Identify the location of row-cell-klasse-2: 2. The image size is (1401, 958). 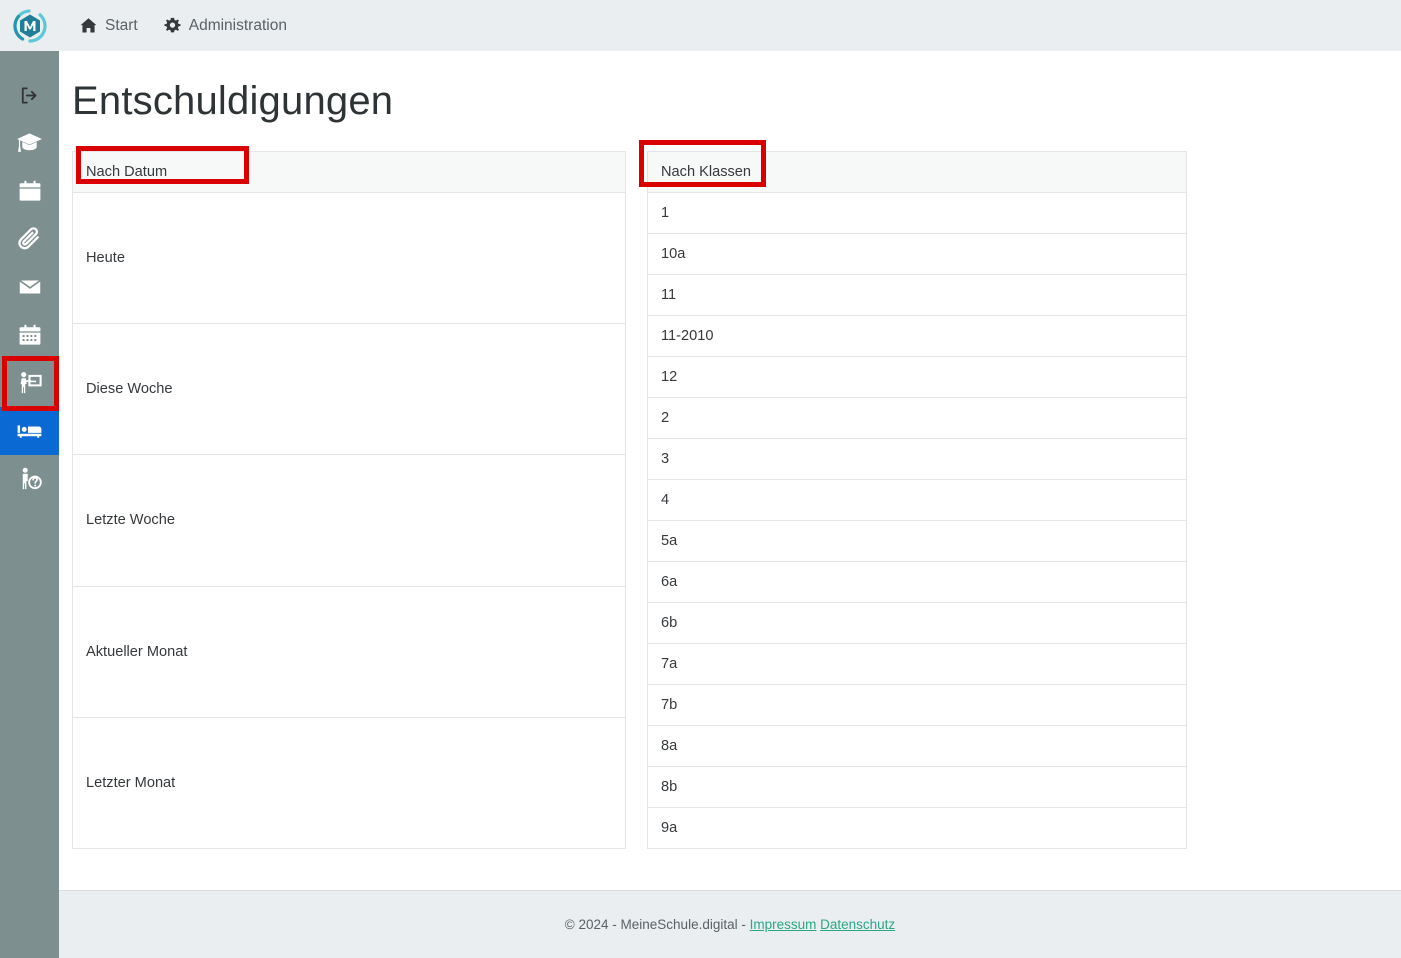
(917, 418).